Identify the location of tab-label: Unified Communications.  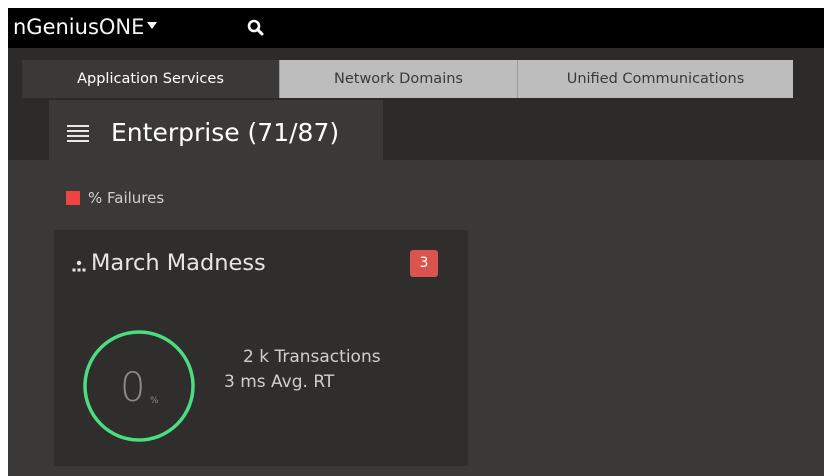
(655, 79).